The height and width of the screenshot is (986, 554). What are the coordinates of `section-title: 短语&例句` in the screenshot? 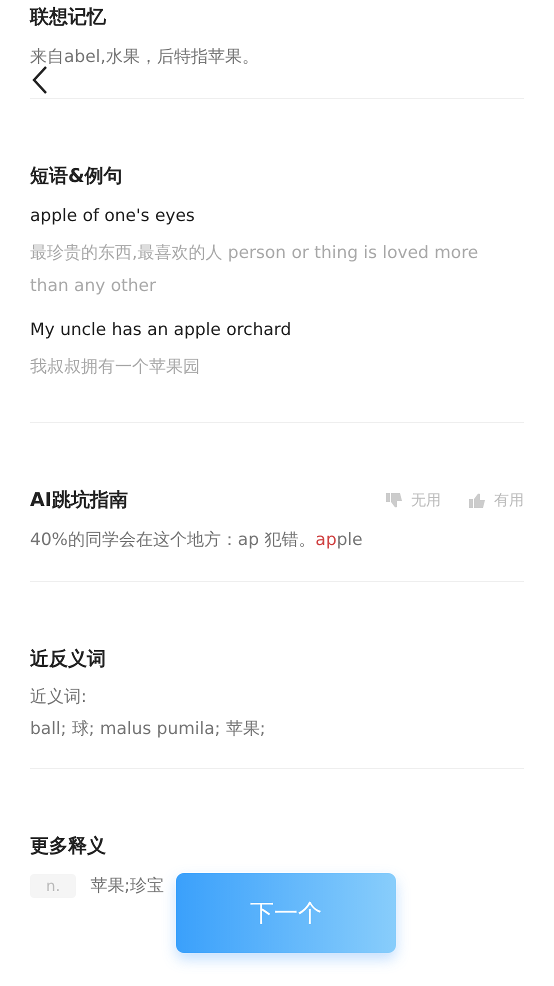 It's located at (76, 176).